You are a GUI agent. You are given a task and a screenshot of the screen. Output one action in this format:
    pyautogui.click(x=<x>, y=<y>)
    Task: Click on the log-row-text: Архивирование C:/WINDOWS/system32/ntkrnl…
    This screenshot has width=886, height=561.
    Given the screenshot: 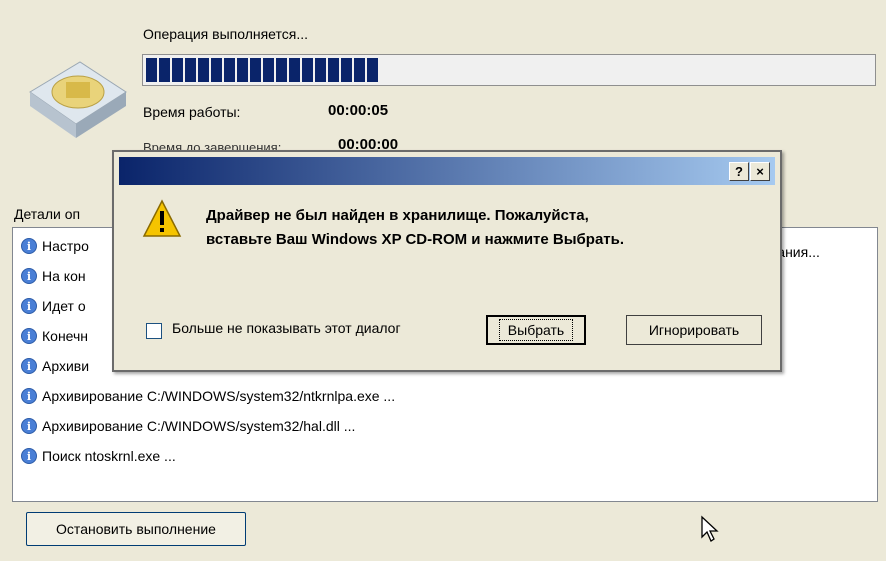 What is the action you would take?
    pyautogui.click(x=219, y=396)
    